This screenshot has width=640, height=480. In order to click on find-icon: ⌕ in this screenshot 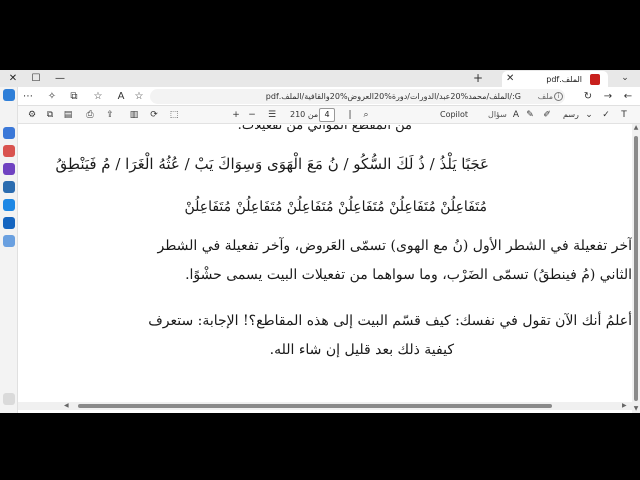, I will do `click(366, 115)`.